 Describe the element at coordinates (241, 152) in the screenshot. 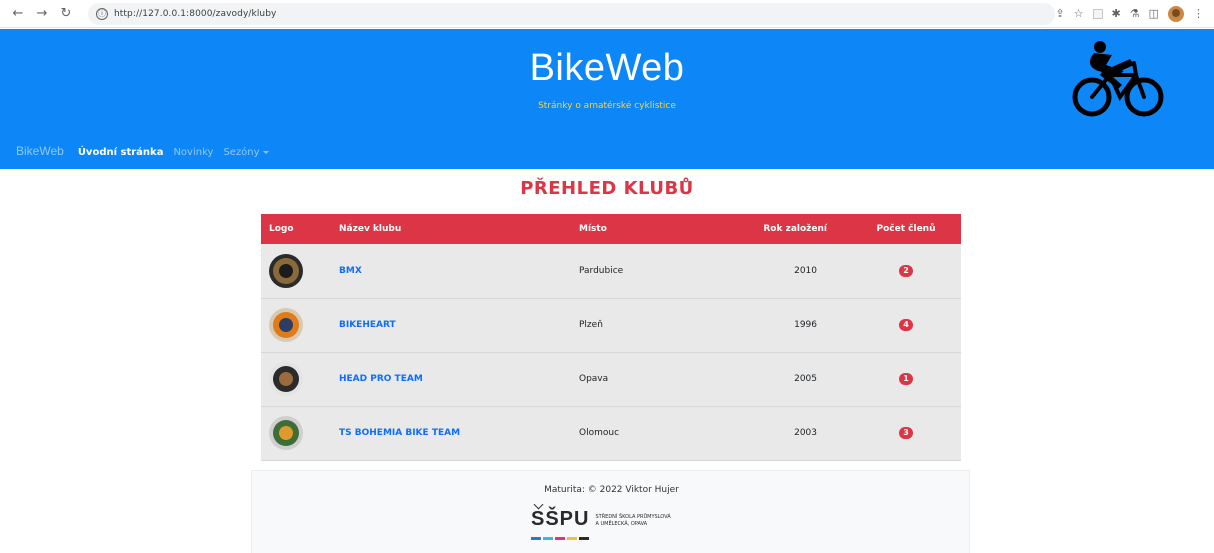

I see `nav-dropdown-seasons-label: Sezóny` at that location.